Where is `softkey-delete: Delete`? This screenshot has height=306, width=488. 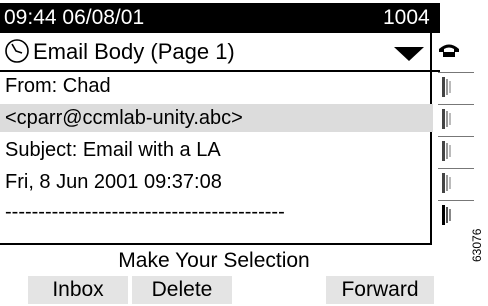
softkey-delete: Delete is located at coordinates (182, 290).